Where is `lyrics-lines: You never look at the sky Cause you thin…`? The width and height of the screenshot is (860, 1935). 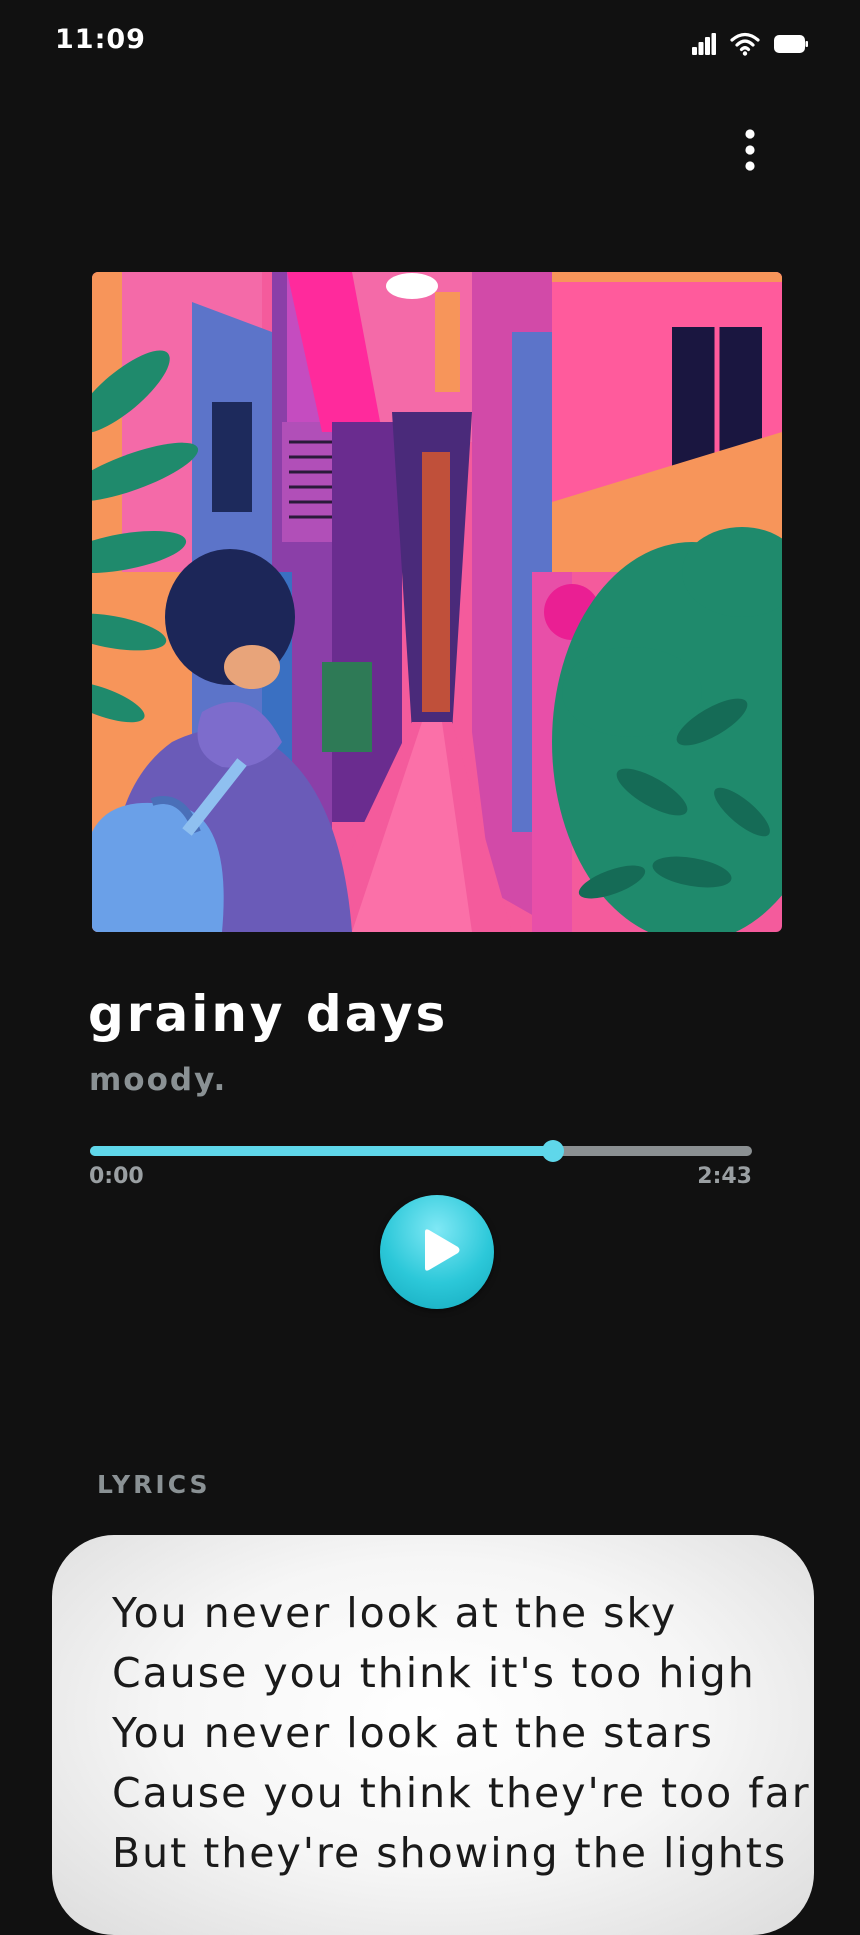
lyrics-lines: You never look at the sky Cause you thin… is located at coordinates (461, 1733).